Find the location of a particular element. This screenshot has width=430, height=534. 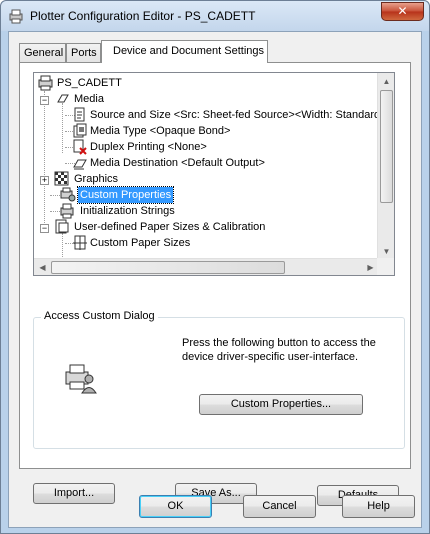

tab-general: General is located at coordinates (42, 53).